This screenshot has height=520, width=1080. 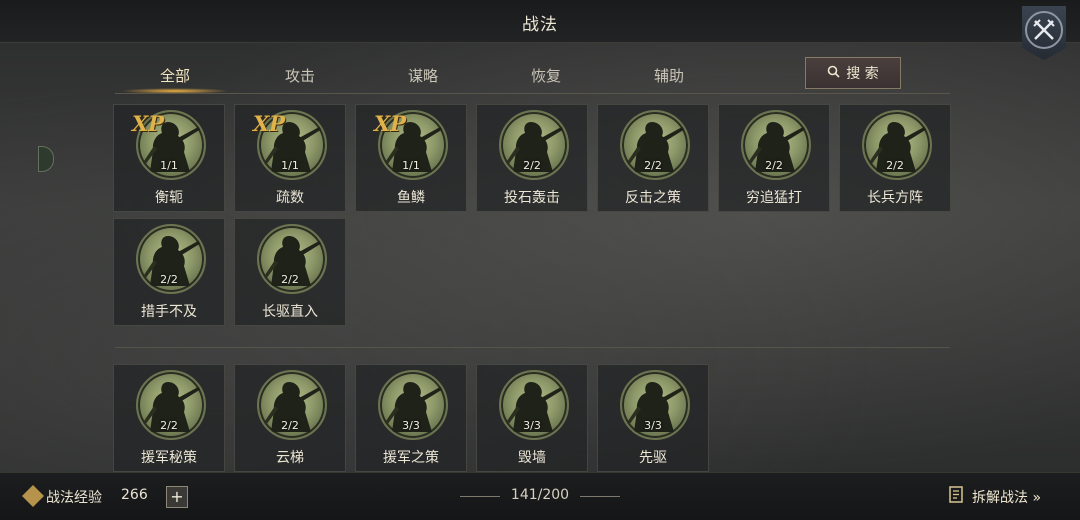 I want to click on side-expand-handle, so click(x=46, y=159).